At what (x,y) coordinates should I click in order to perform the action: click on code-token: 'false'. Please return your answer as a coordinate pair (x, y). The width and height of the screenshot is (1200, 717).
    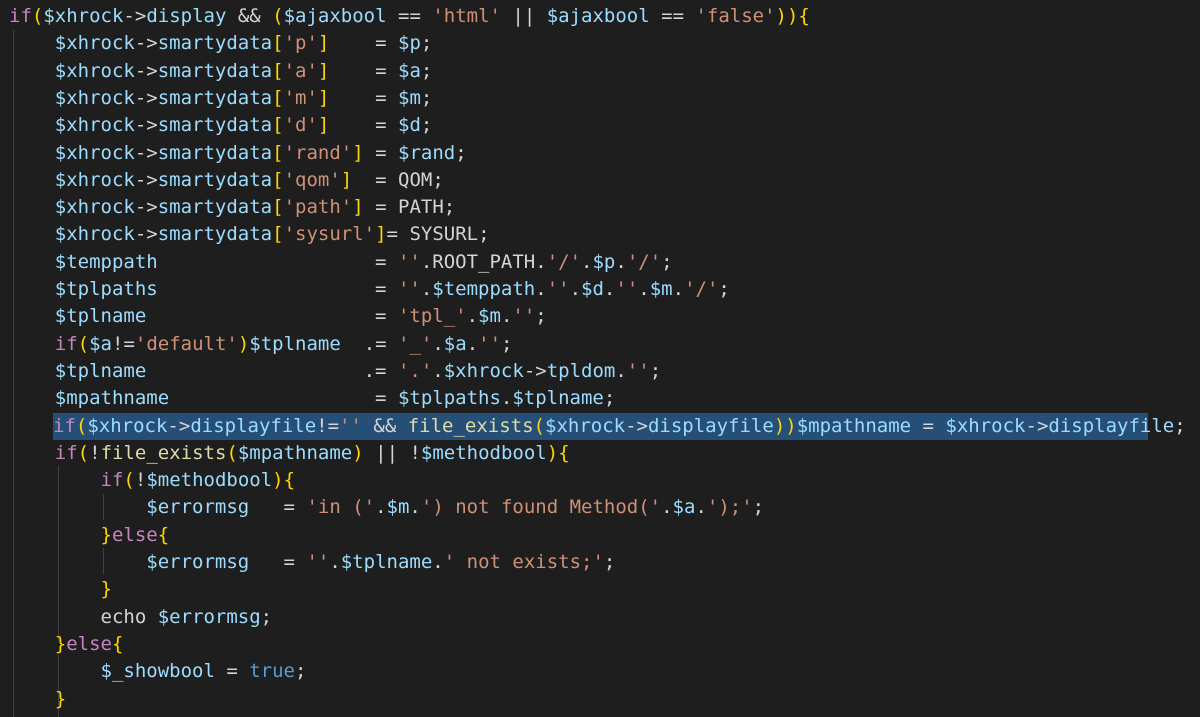
    Looking at the image, I should click on (735, 16).